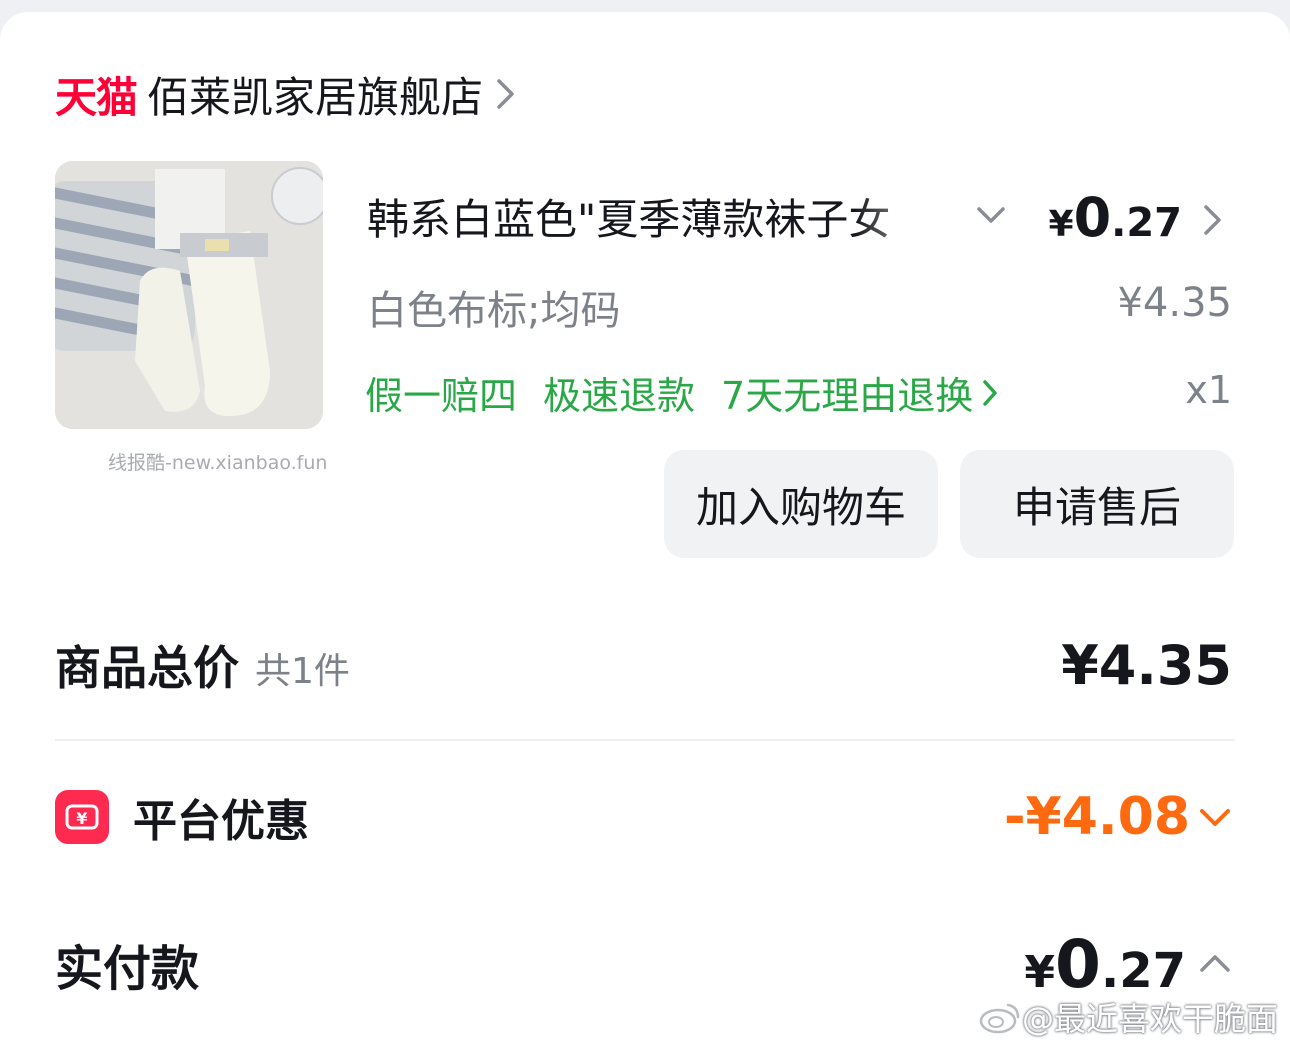 Image resolution: width=1290 pixels, height=1048 pixels. I want to click on product-socks-image, so click(189, 295).